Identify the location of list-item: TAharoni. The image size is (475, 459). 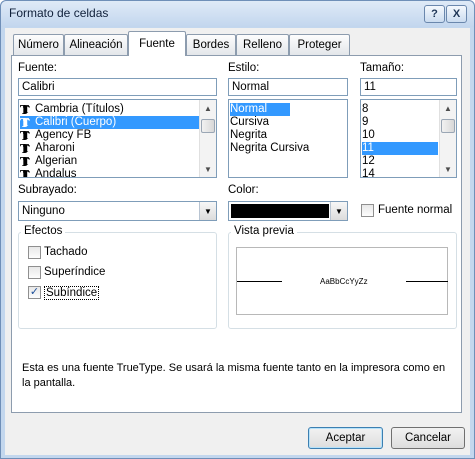
(110, 149).